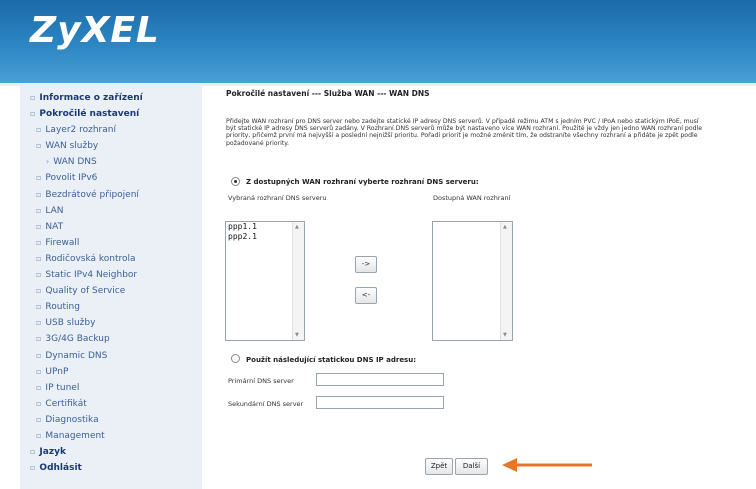 The image size is (756, 489). What do you see at coordinates (86, 243) in the screenshot?
I see `sidebar-item-firewall: ▫ Firewall` at bounding box center [86, 243].